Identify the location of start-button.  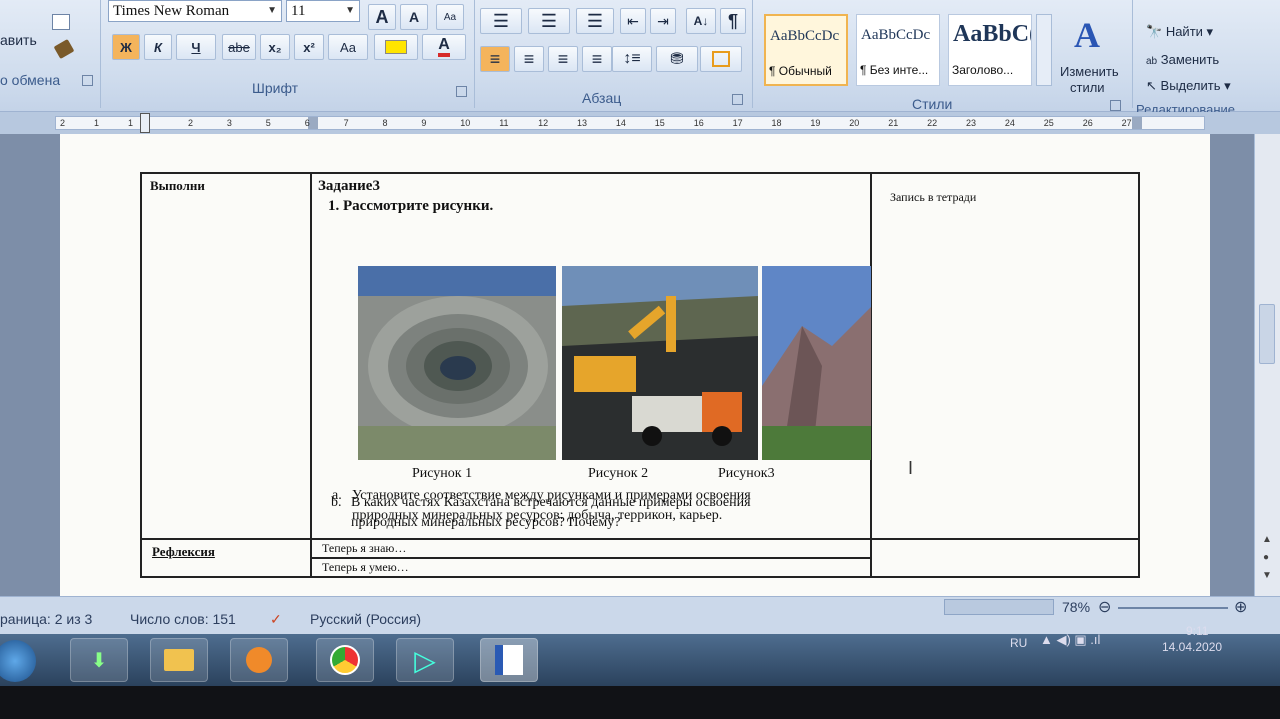
(18, 661).